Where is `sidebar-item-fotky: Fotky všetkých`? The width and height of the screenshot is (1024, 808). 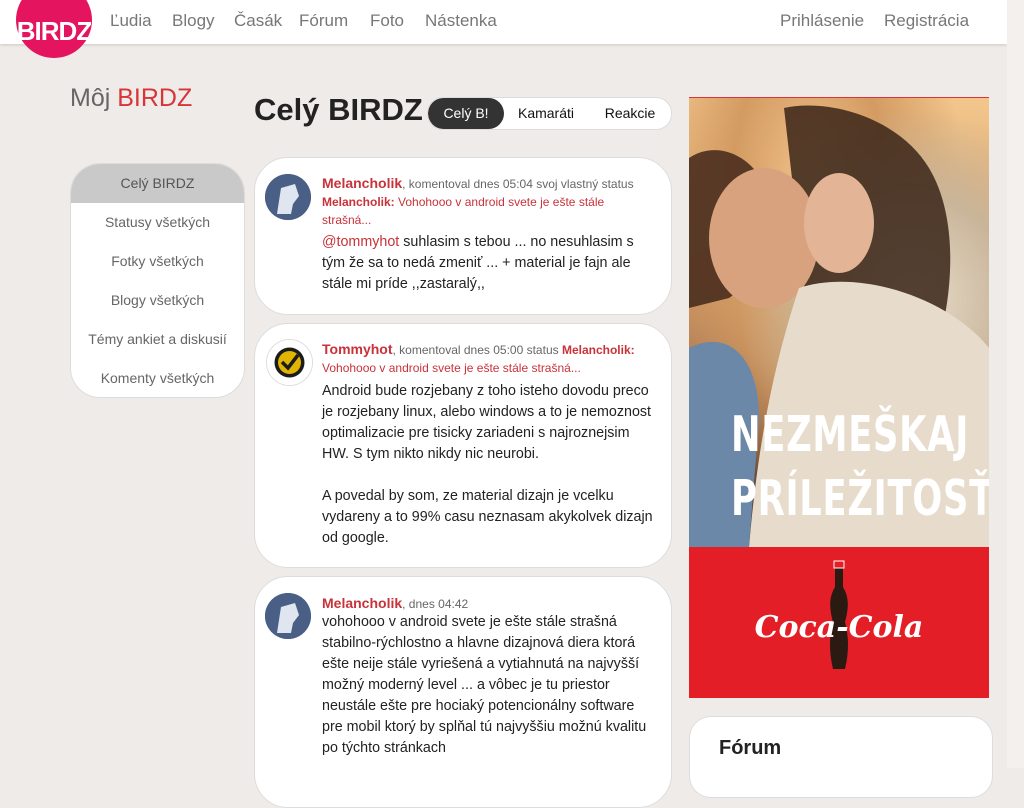
sidebar-item-fotky: Fotky všetkých is located at coordinates (157, 261).